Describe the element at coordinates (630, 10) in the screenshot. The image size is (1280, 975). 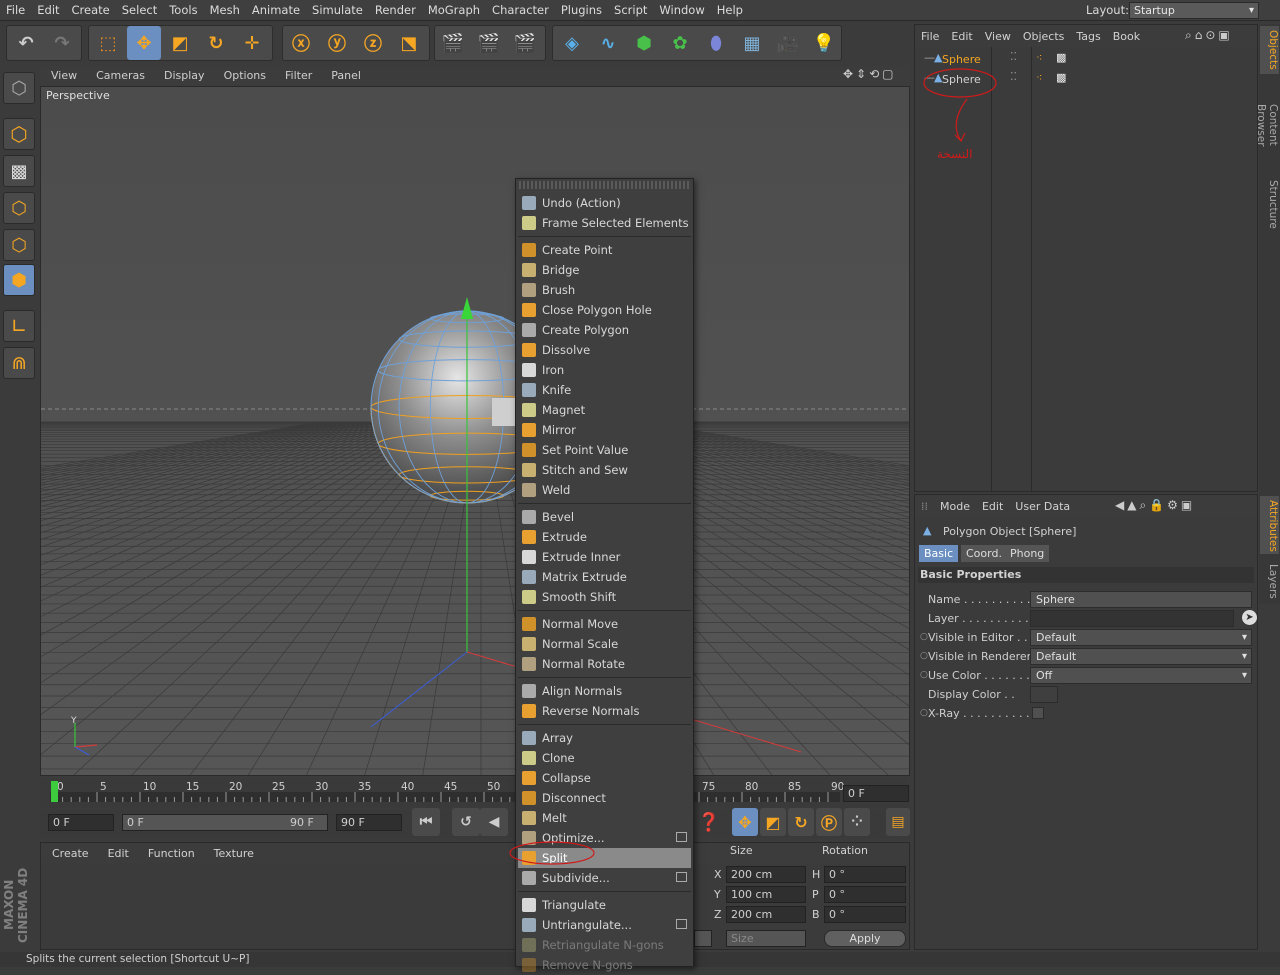
I see `menu-script: Script` at that location.